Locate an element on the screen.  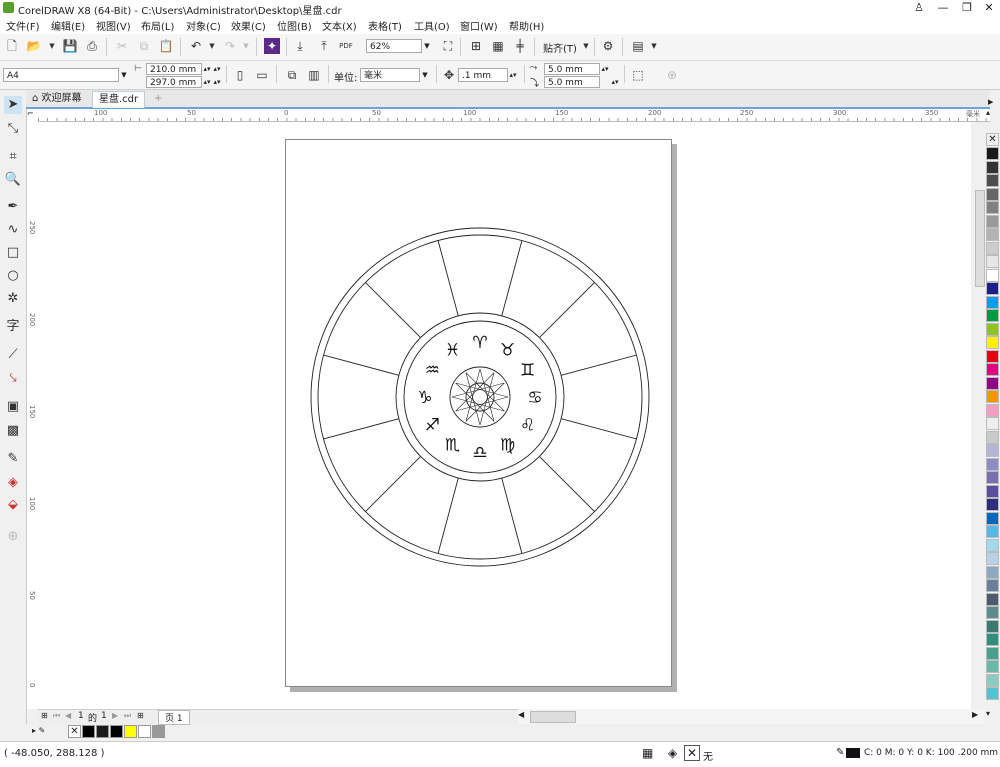
duplicate-y-field: 5.0 mm is located at coordinates (572, 82).